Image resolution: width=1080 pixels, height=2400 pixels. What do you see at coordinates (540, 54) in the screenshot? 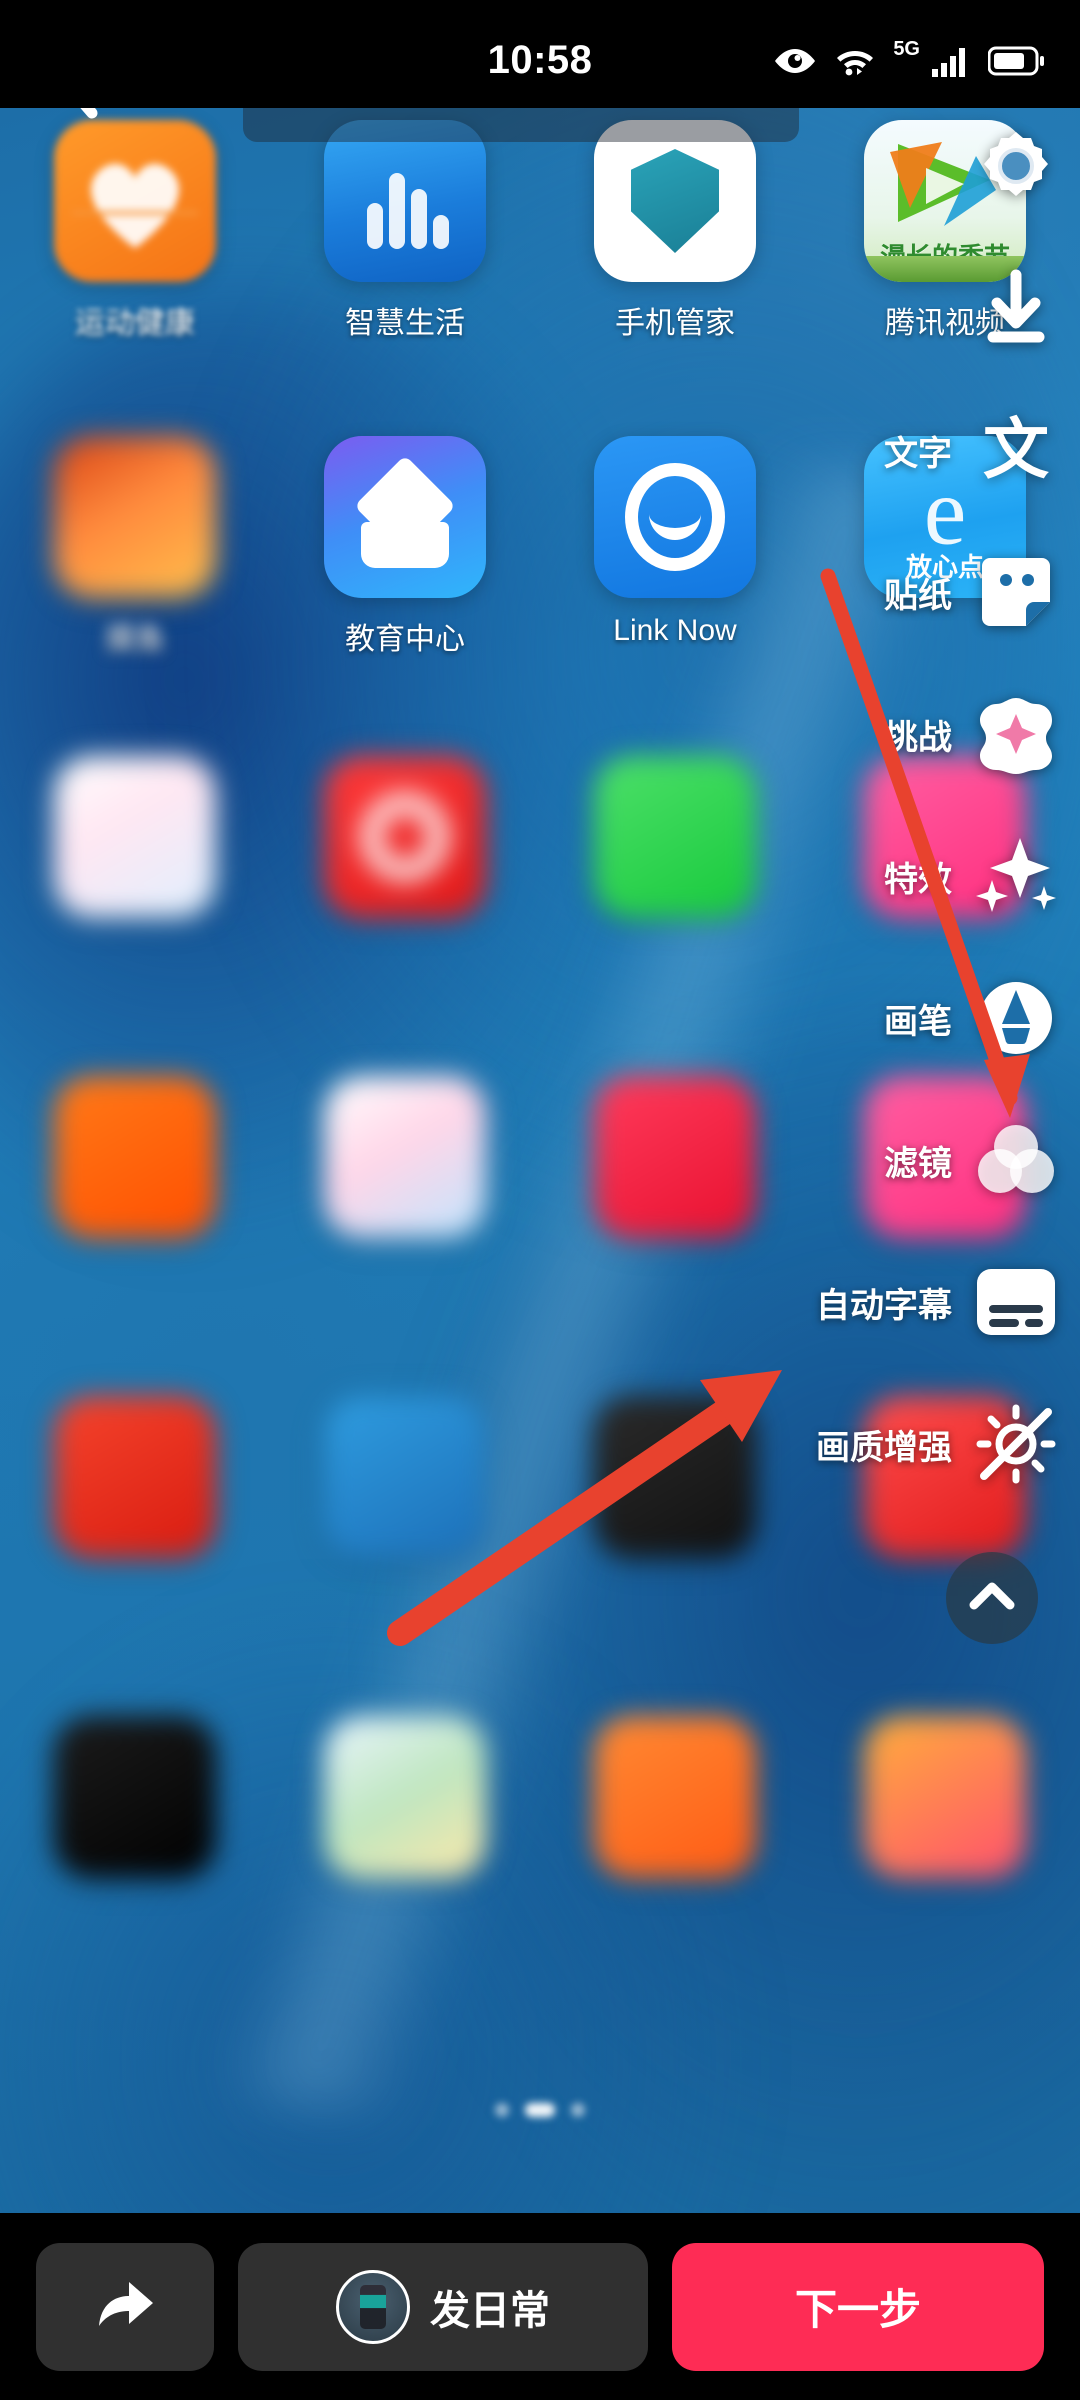
I see `status-bar: 10:58 5G` at bounding box center [540, 54].